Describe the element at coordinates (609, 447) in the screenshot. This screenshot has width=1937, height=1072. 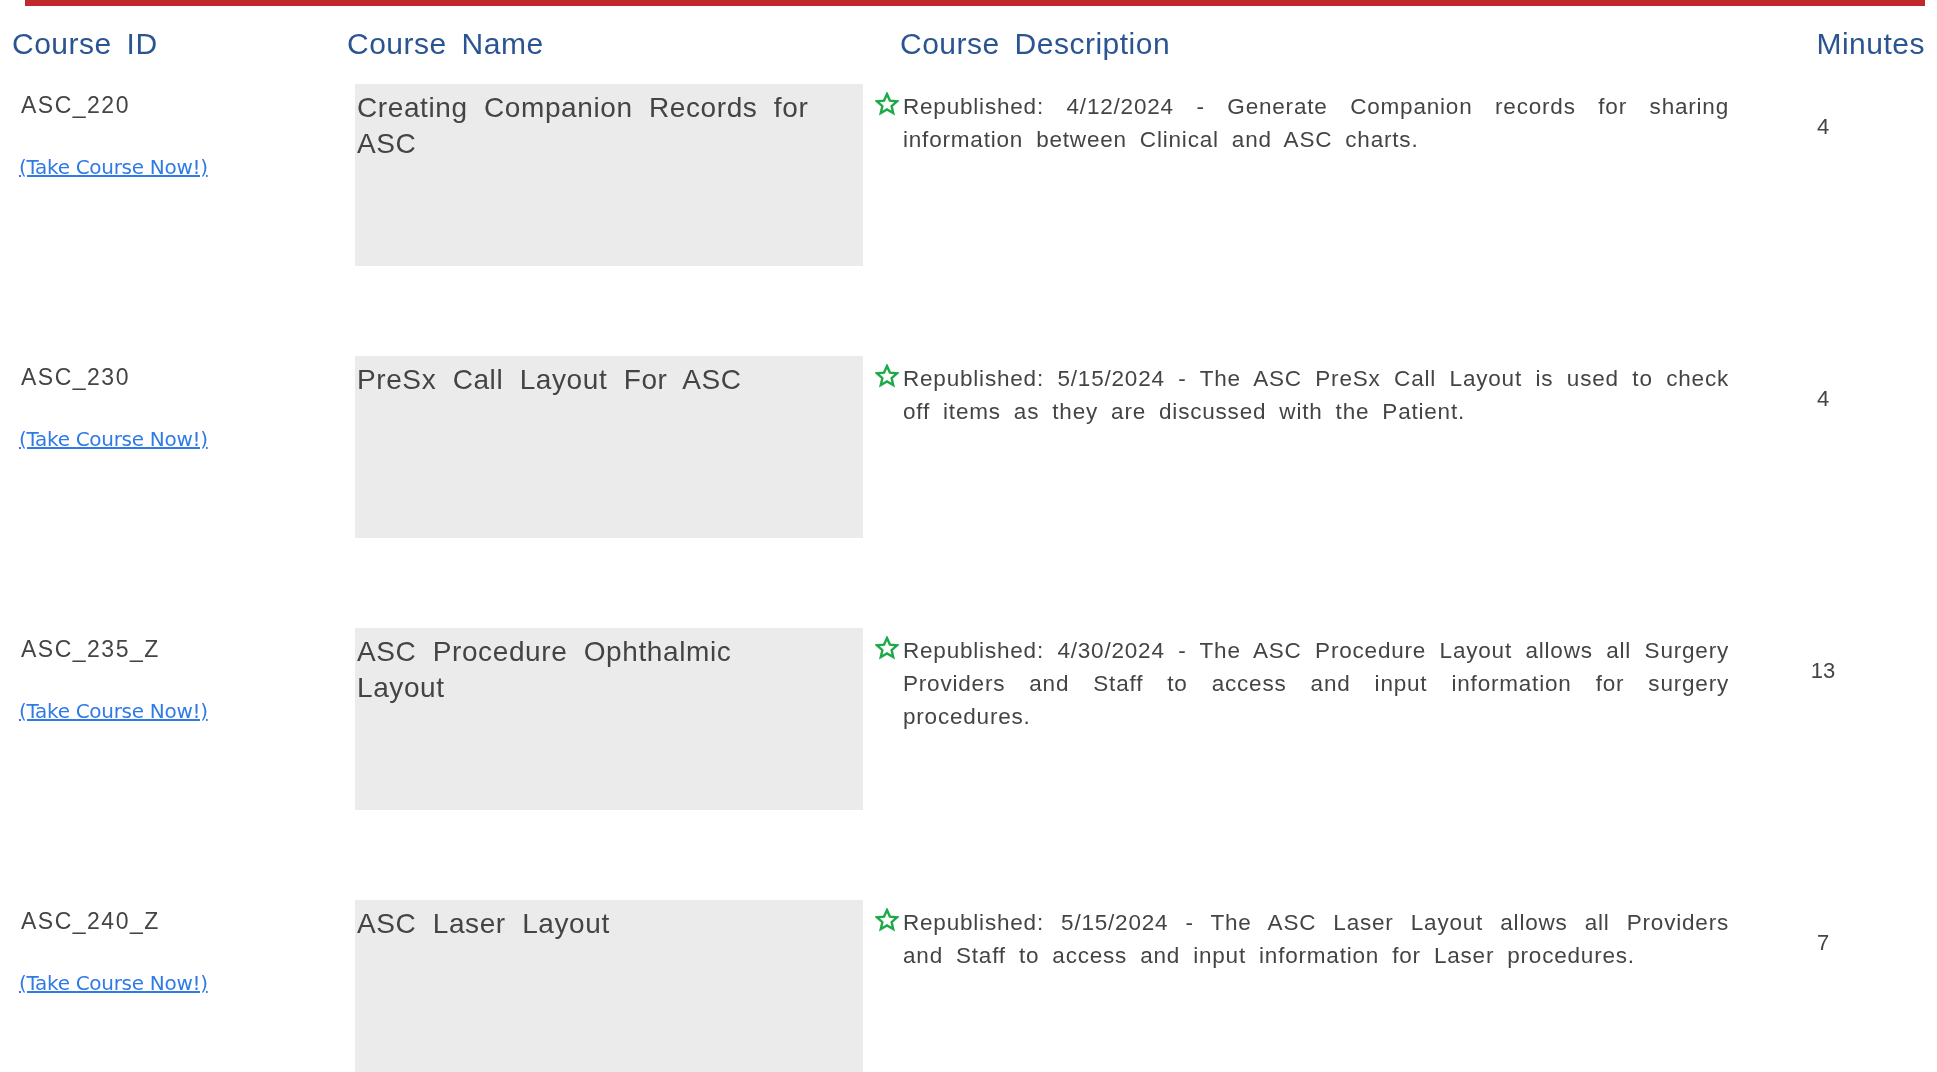
I see `course-name: PreSx Call Layout For ASC` at that location.